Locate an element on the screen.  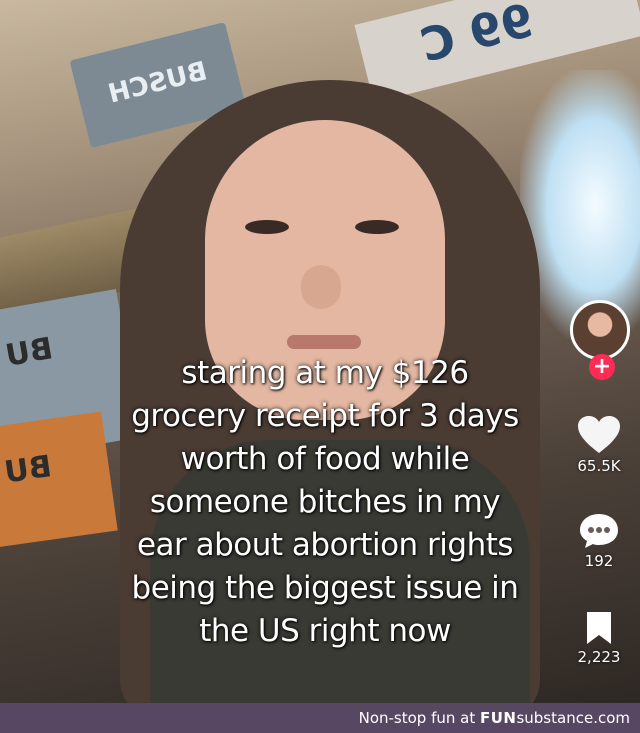
caption-line: being the biggest issue in is located at coordinates (325, 588).